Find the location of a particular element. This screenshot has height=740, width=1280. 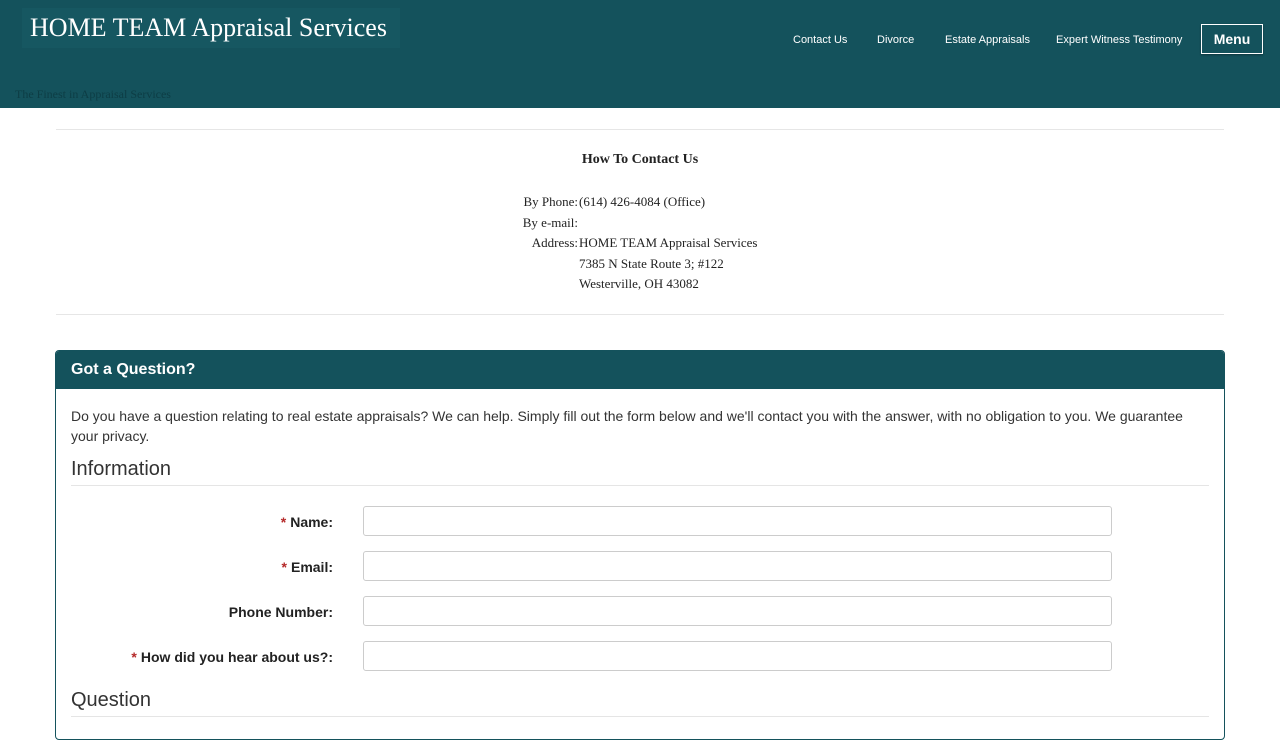

question-heading: Question is located at coordinates (111, 700).